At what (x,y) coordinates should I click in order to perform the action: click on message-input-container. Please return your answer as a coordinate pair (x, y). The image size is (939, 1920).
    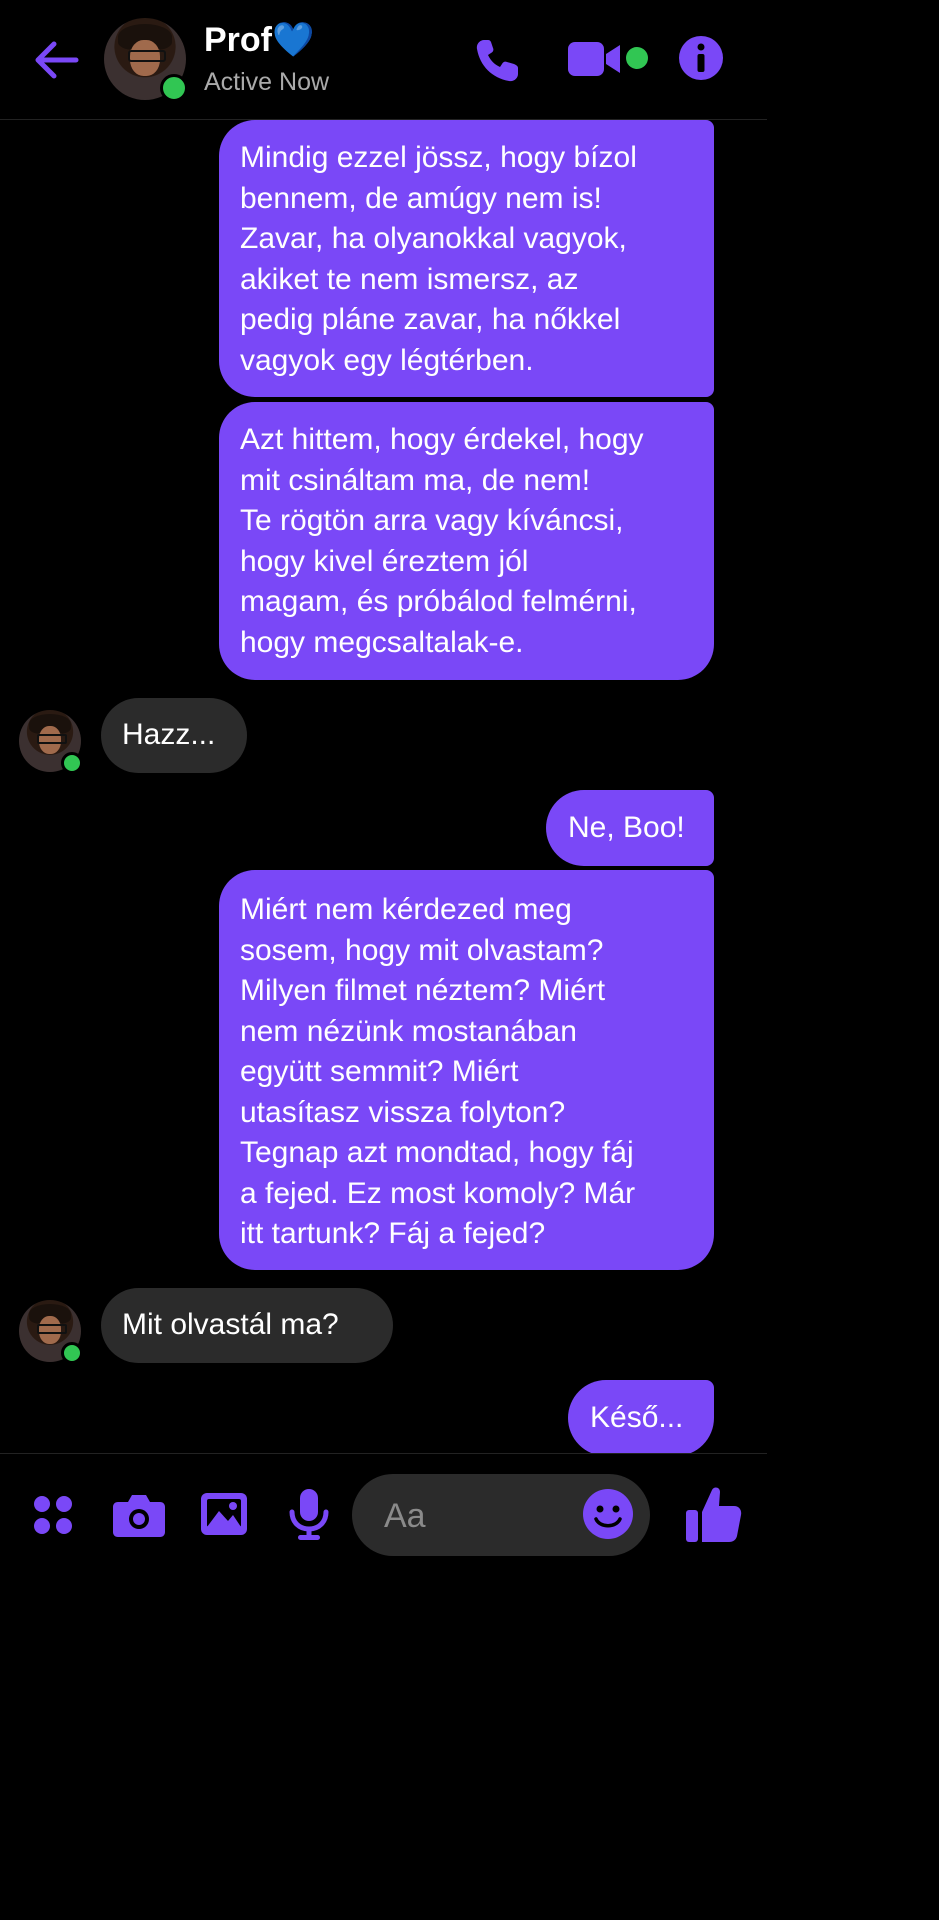
    Looking at the image, I should click on (501, 1515).